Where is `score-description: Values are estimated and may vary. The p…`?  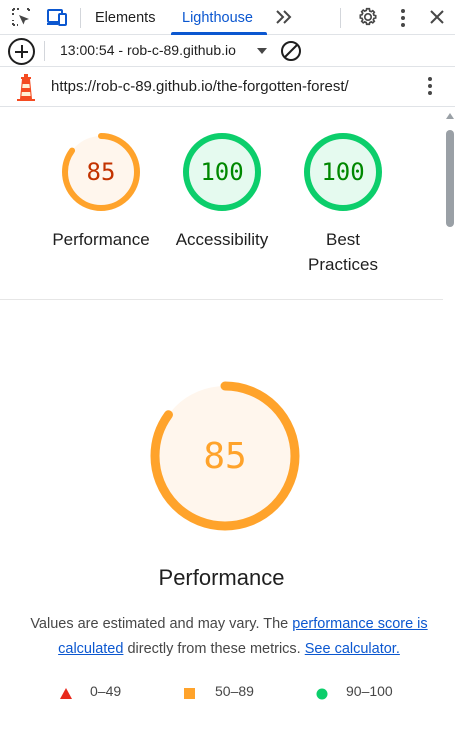 score-description: Values are estimated and may vary. The p… is located at coordinates (229, 637).